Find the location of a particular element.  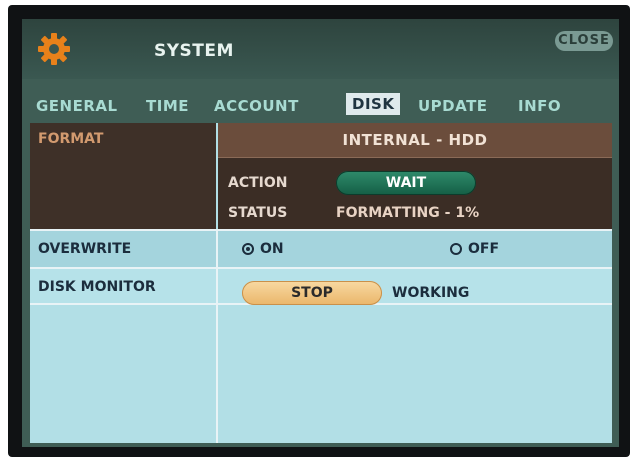

gear-icon is located at coordinates (54, 49).